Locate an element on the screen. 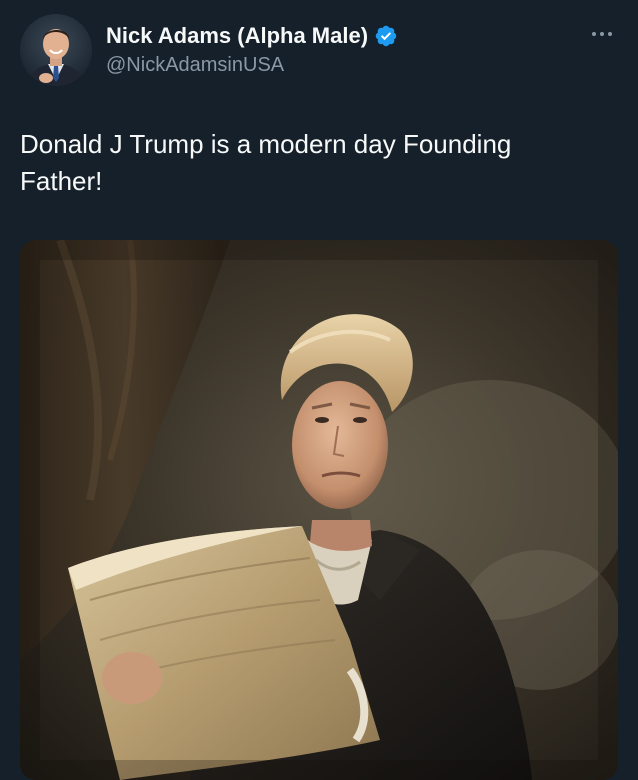 The image size is (638, 780). avatar-photo-icon is located at coordinates (56, 50).